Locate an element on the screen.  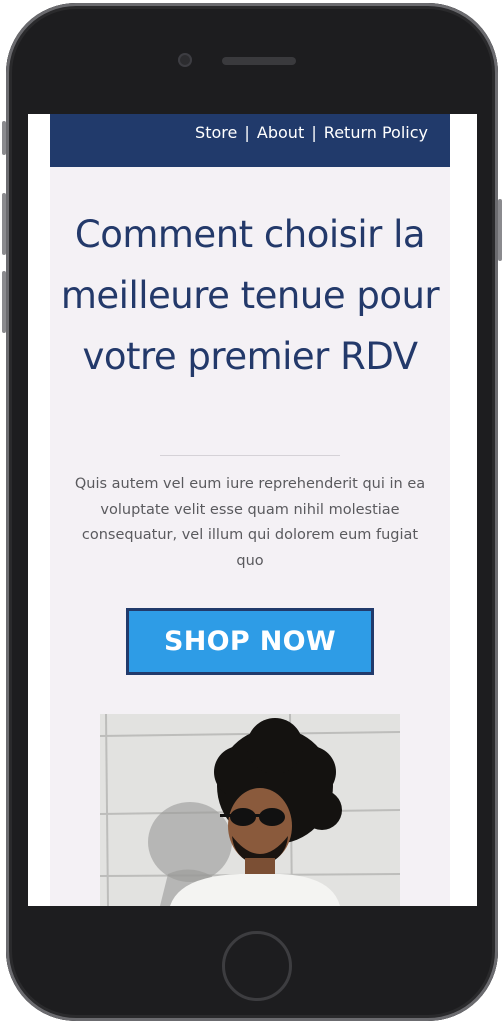
nav-link-store: Store is located at coordinates (216, 132).